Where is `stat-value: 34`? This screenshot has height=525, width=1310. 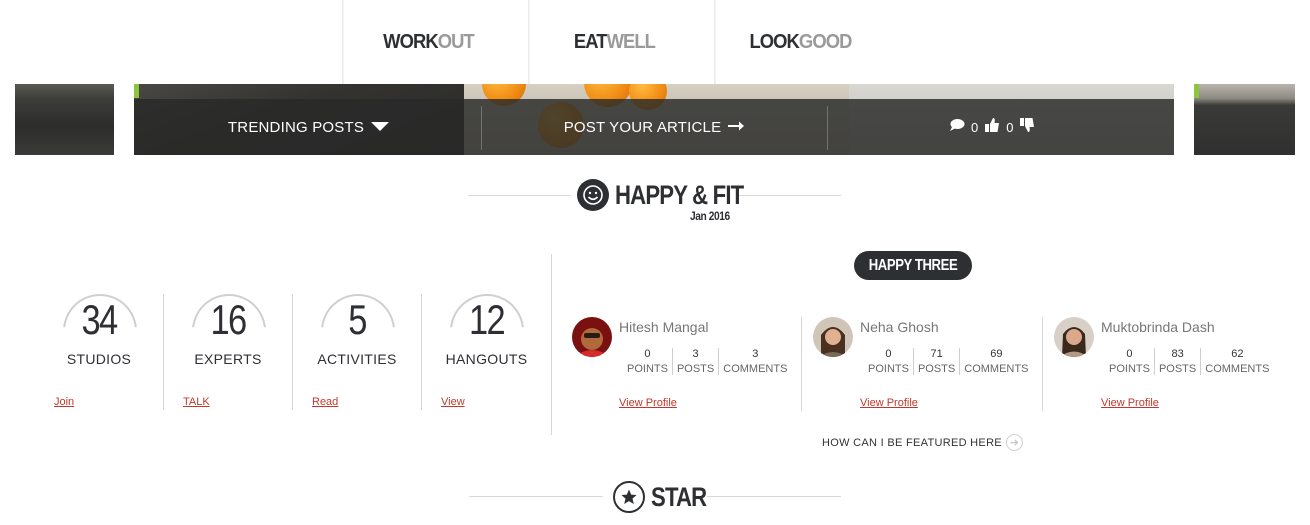
stat-value: 34 is located at coordinates (99, 319).